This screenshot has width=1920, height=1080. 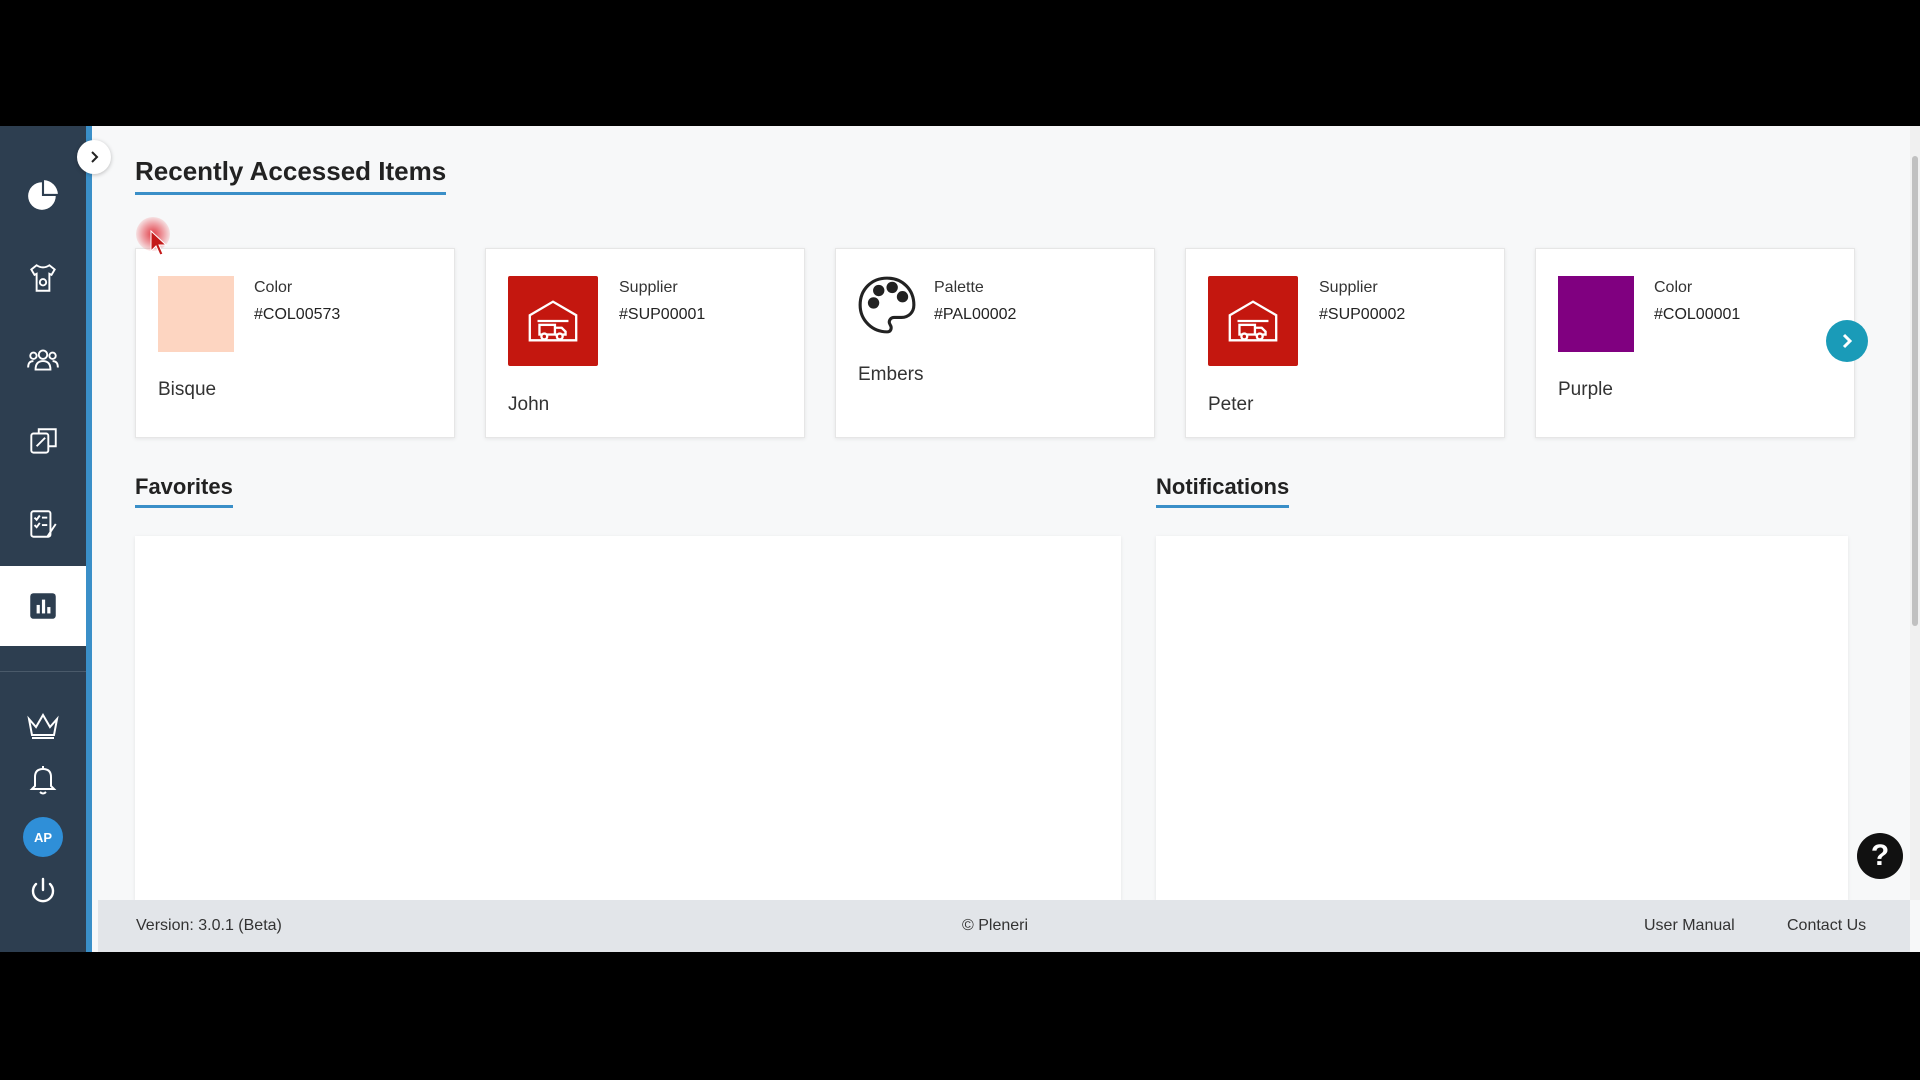 I want to click on user-avatar-button: AP, so click(x=43, y=837).